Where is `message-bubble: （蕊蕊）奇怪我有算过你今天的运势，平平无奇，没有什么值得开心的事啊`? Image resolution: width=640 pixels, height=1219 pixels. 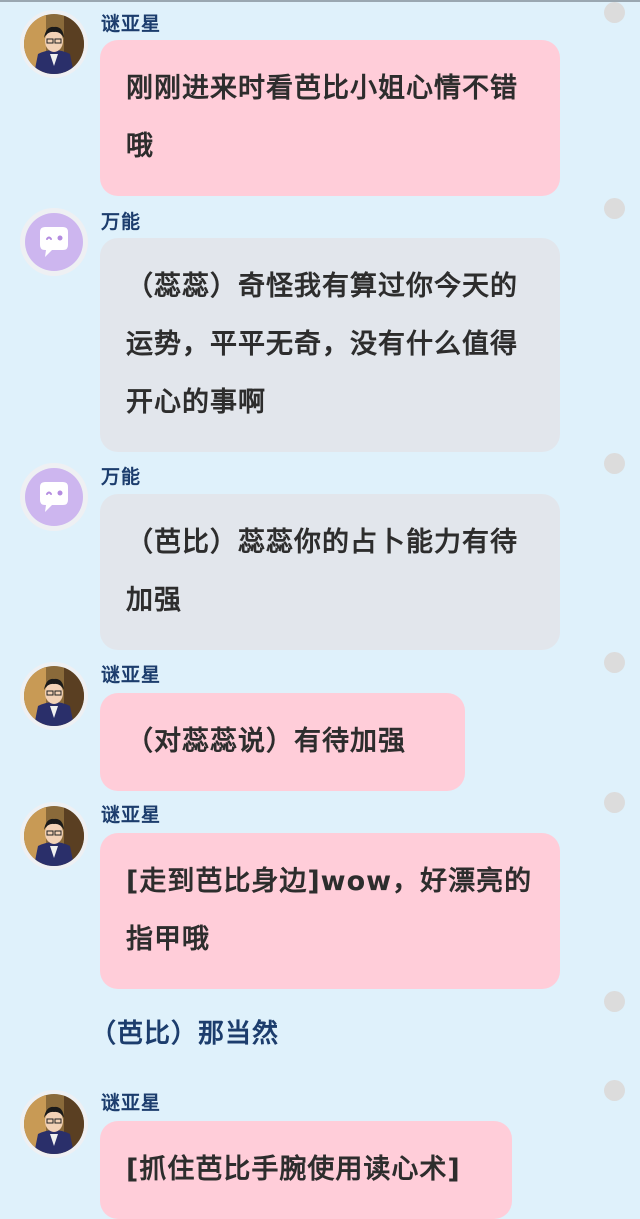
message-bubble: （蕊蕊）奇怪我有算过你今天的运势，平平无奇，没有什么值得开心的事啊 is located at coordinates (330, 345).